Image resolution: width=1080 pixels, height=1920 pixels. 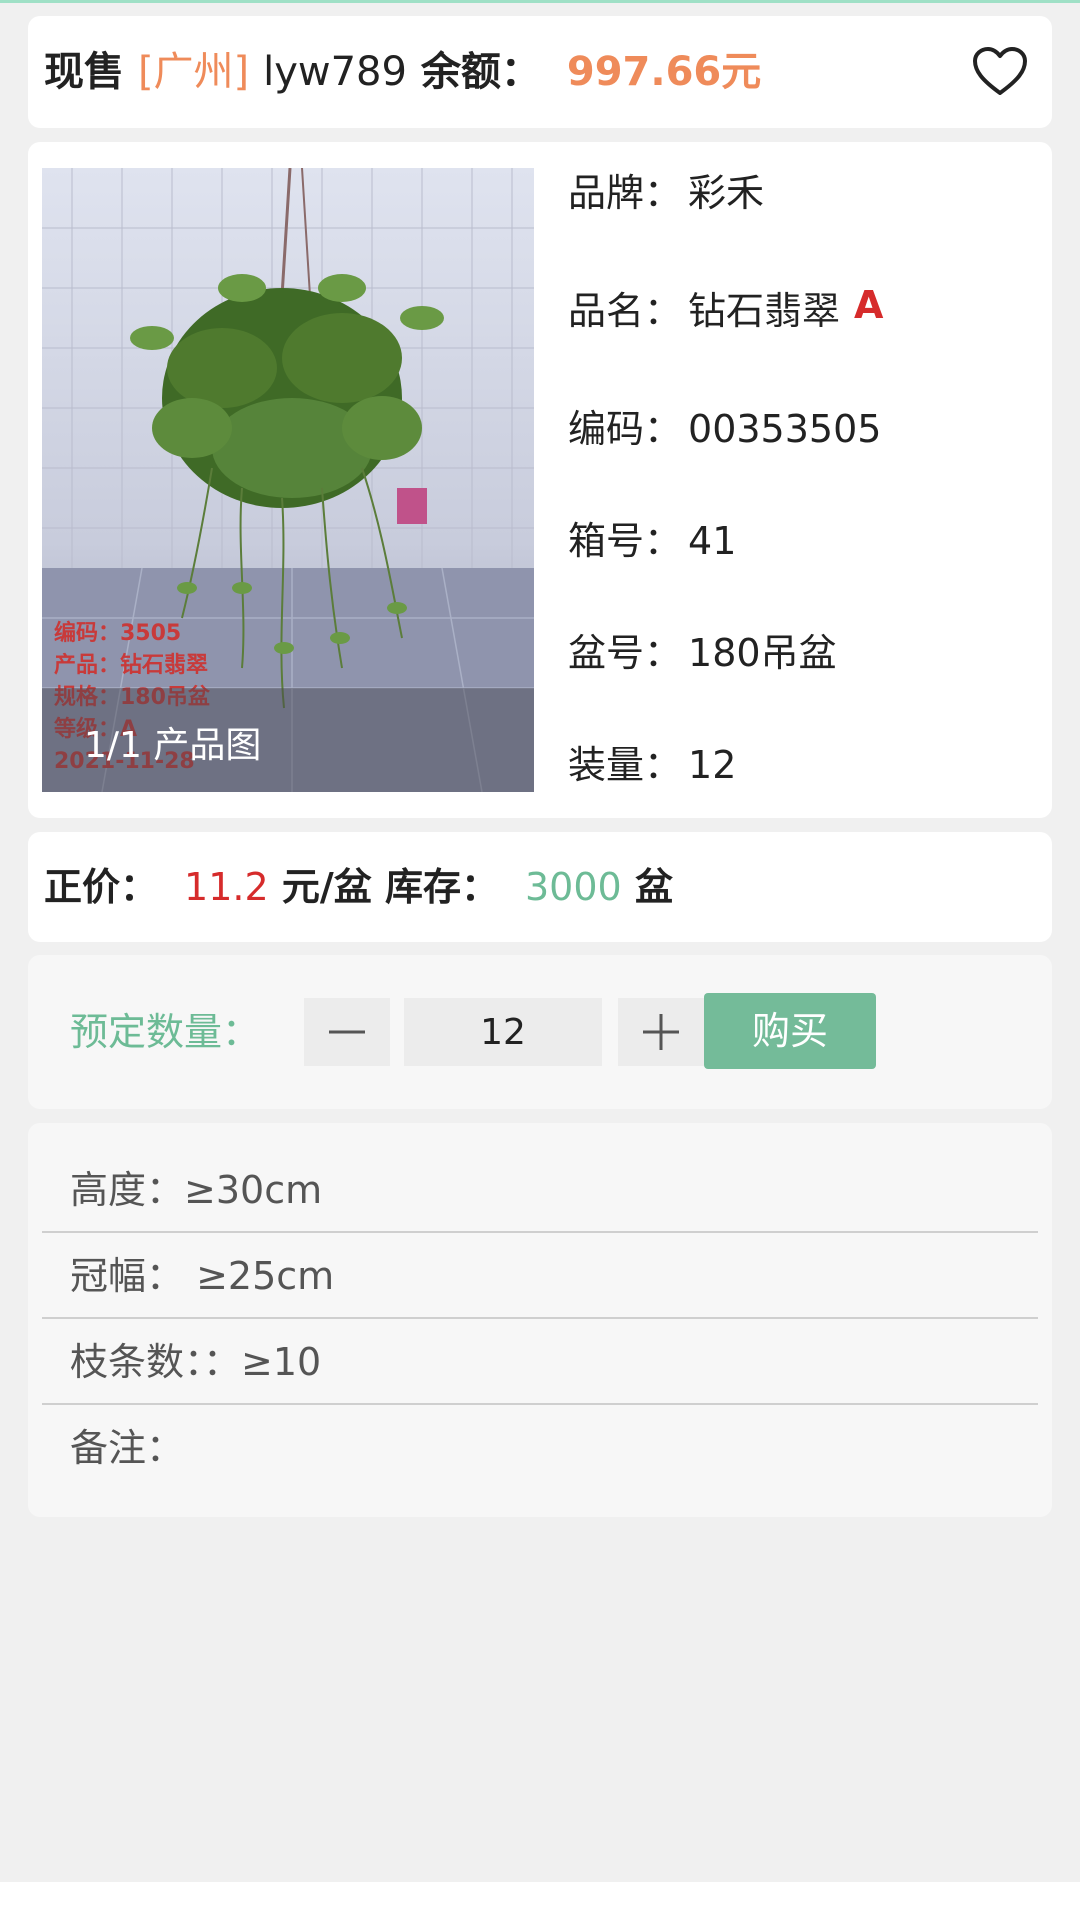 I want to click on attr-label: 枝条数：, so click(x=137, y=1362).